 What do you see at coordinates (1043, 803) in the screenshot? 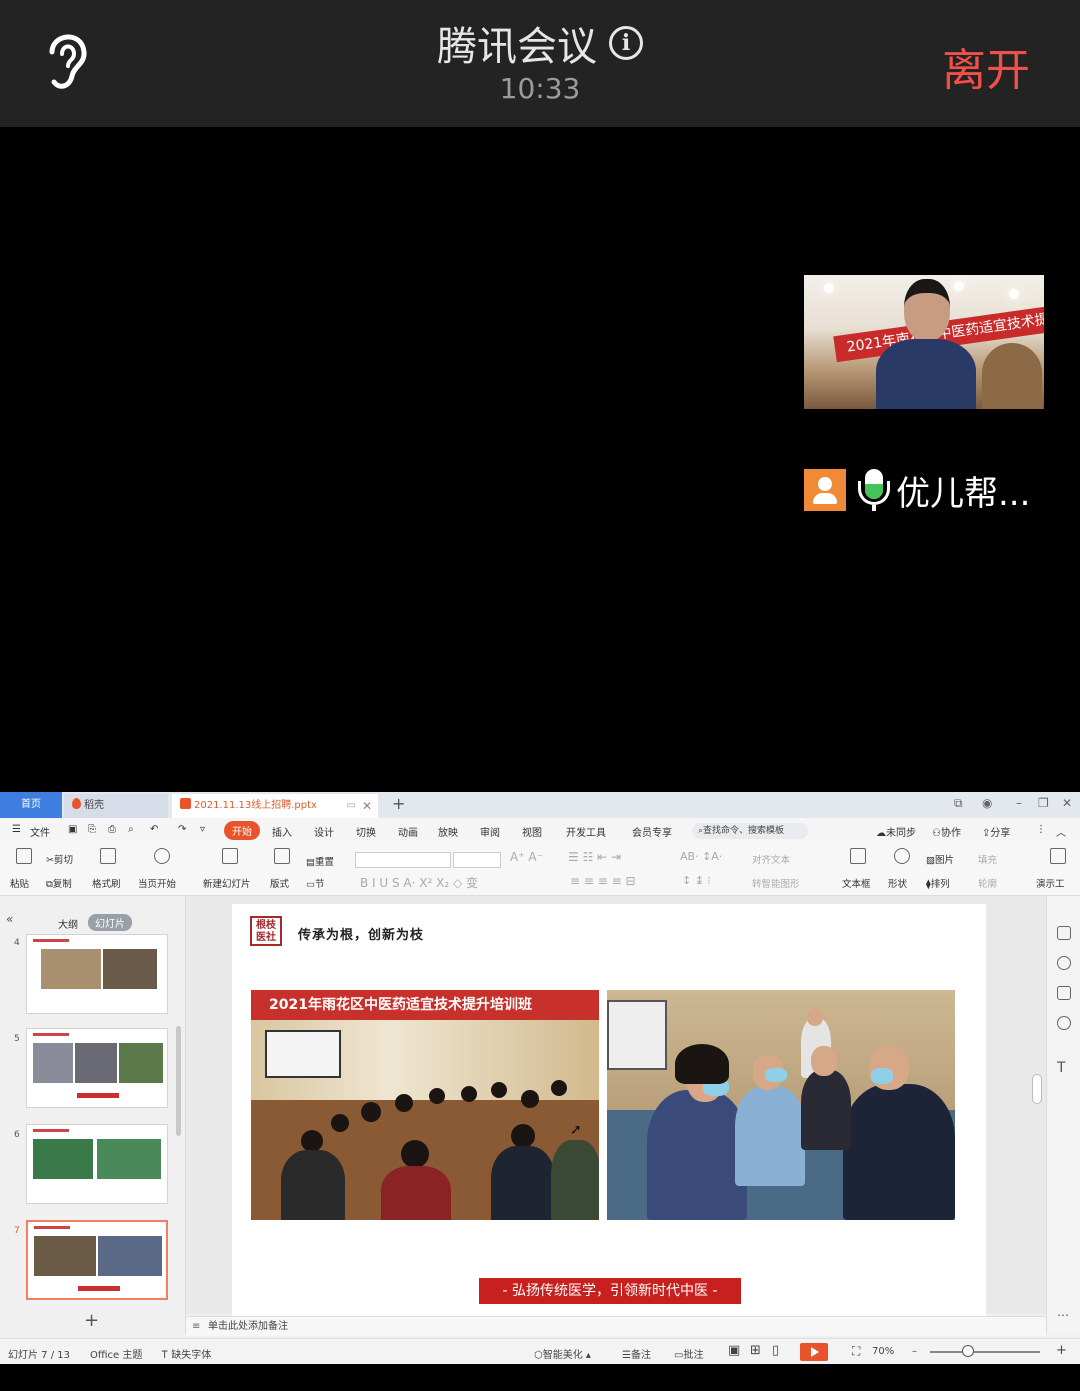
I see `restore-icon: ❐` at bounding box center [1043, 803].